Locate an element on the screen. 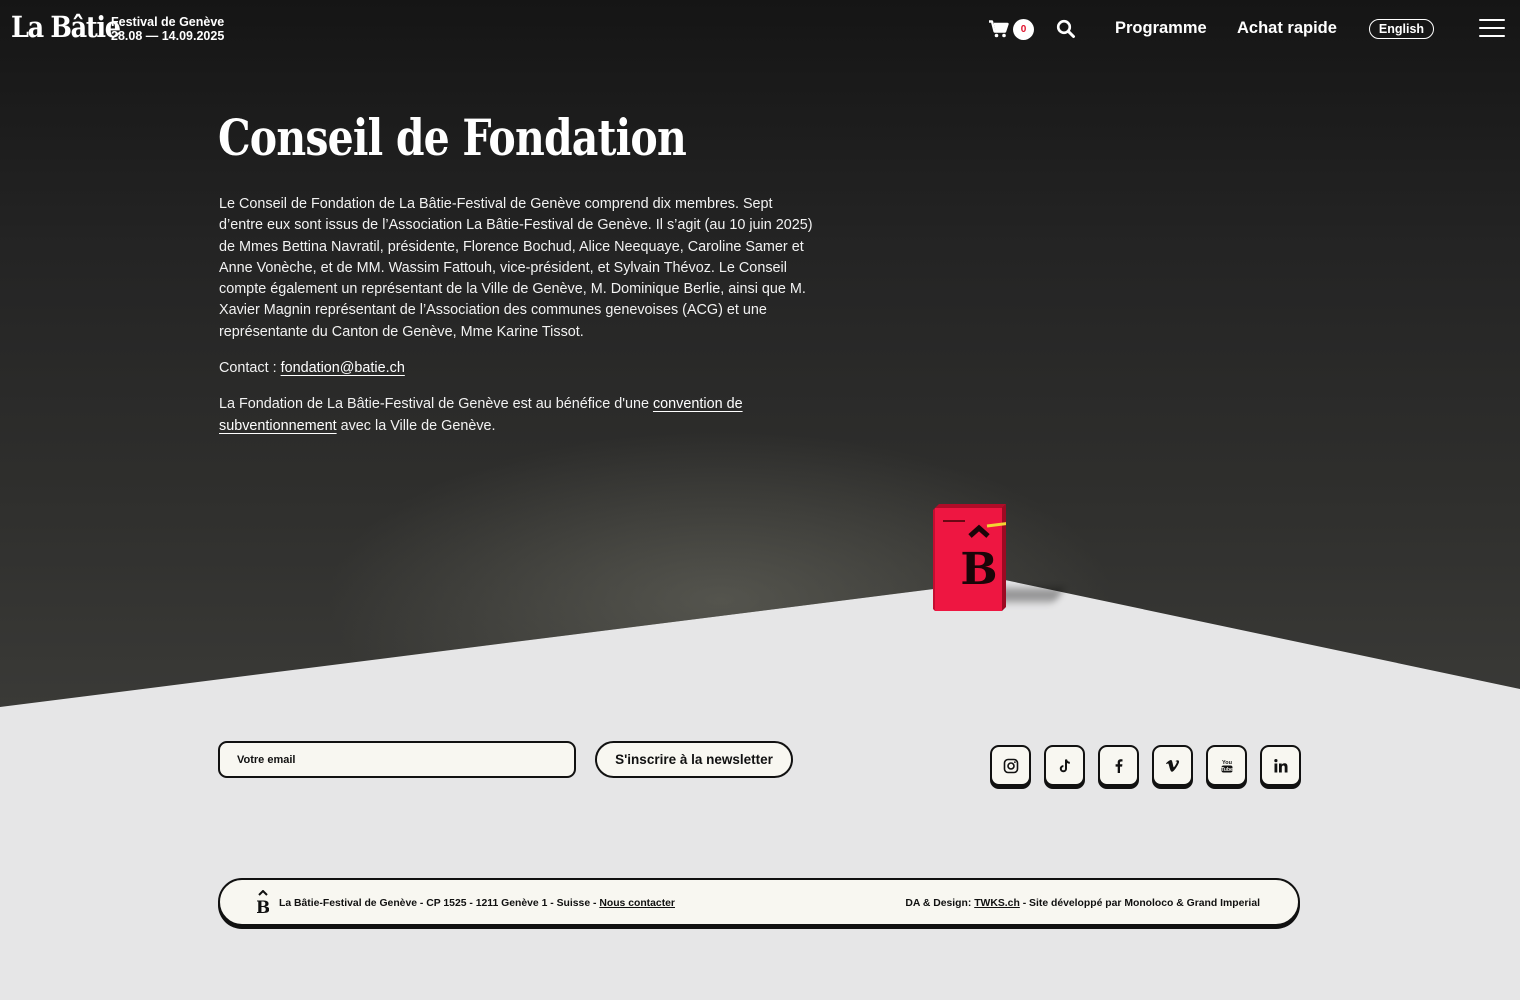 This screenshot has height=1000, width=1520. facebook-link is located at coordinates (1118, 765).